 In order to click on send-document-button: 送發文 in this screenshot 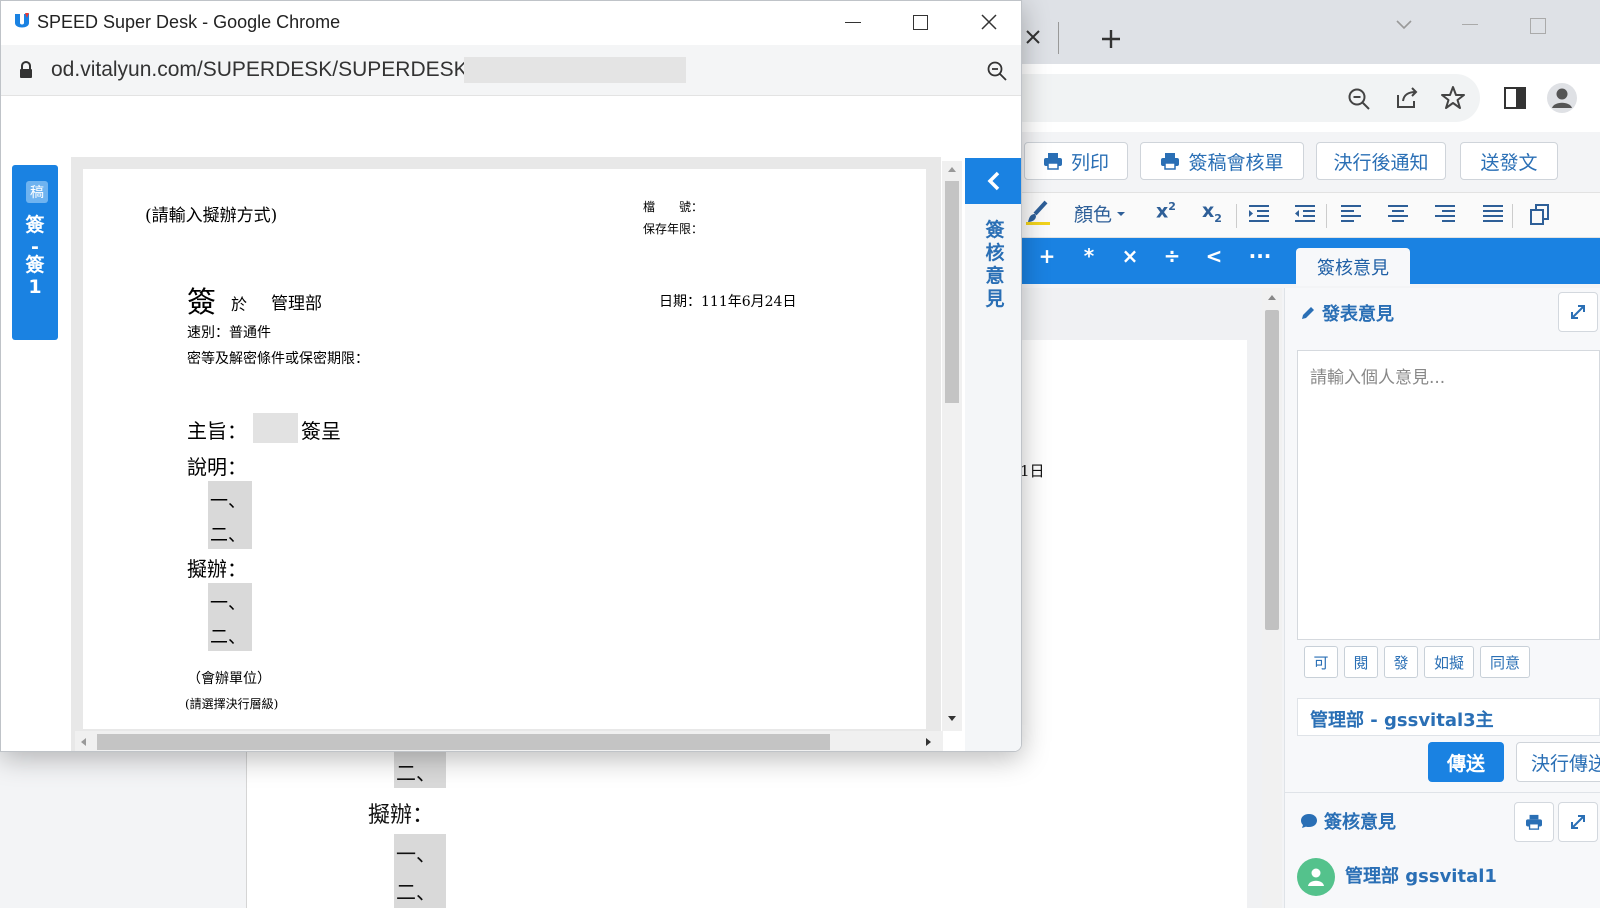, I will do `click(1509, 161)`.